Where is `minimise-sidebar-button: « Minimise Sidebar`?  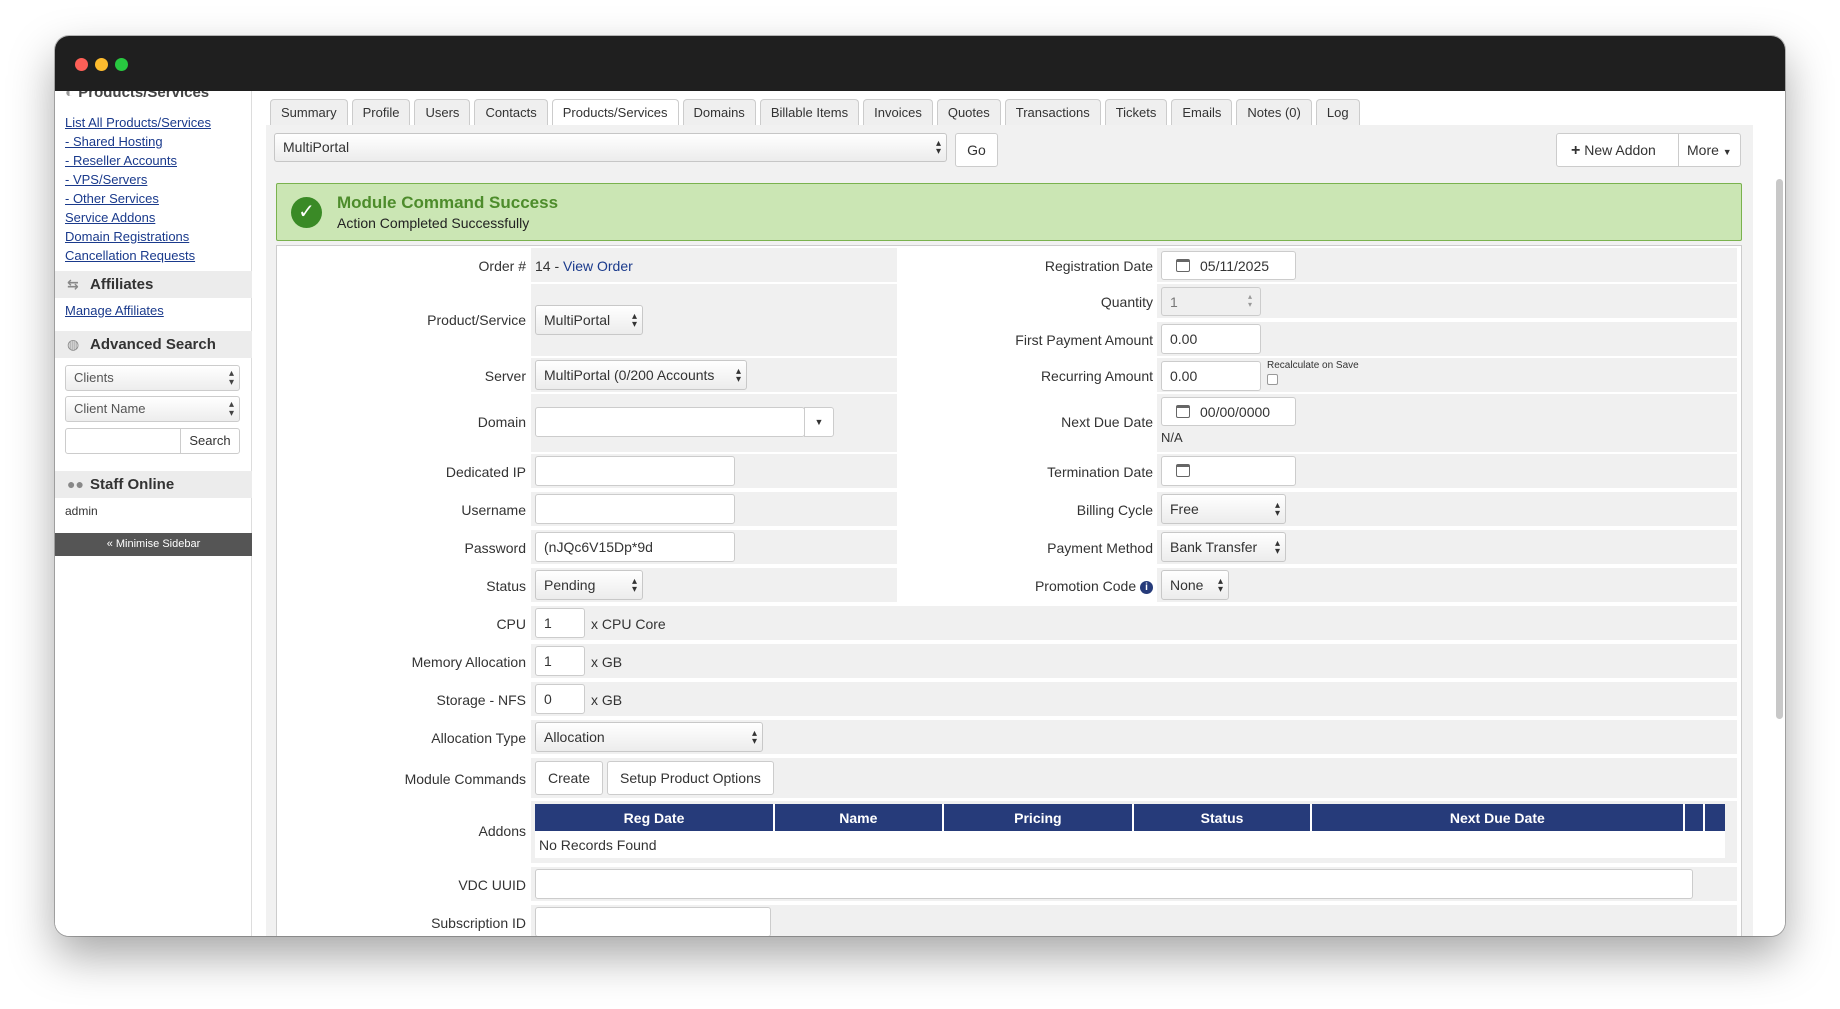
minimise-sidebar-button: « Minimise Sidebar is located at coordinates (153, 544).